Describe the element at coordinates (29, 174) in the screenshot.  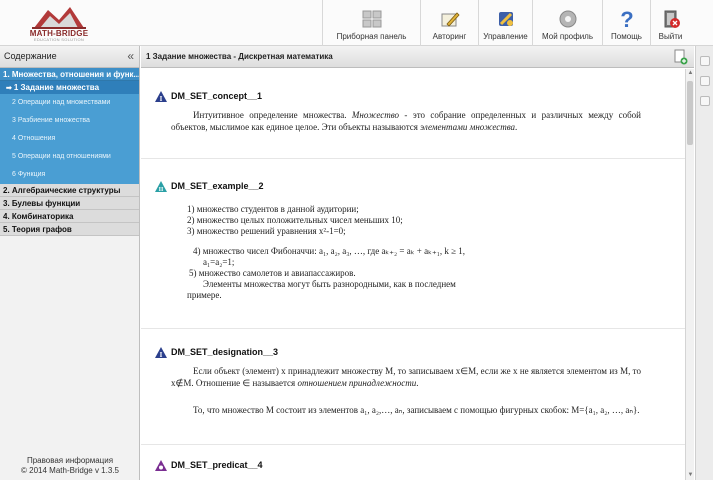
I see `sidebar-item-label: 6 Функция` at that location.